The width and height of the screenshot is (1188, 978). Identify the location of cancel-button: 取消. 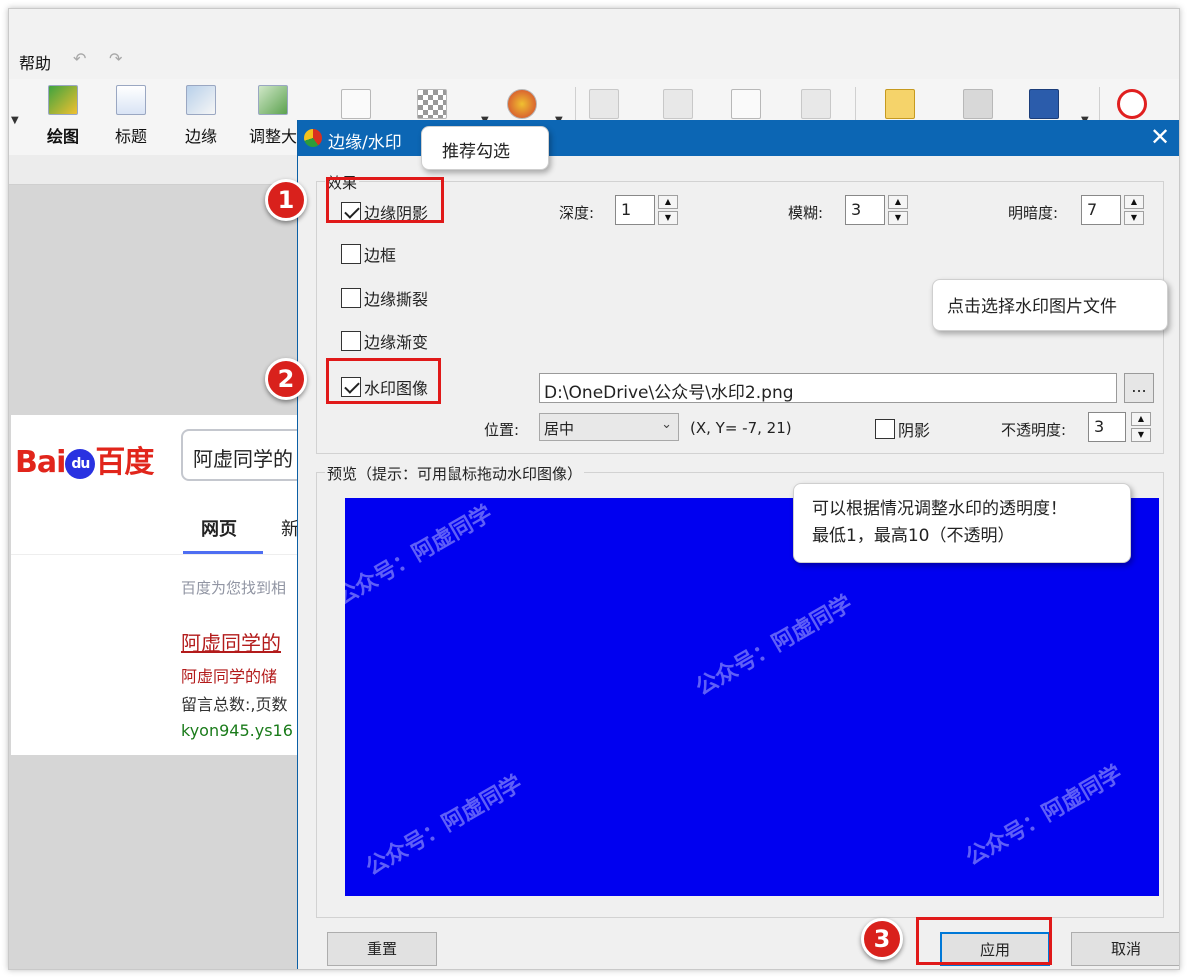
(1125, 949).